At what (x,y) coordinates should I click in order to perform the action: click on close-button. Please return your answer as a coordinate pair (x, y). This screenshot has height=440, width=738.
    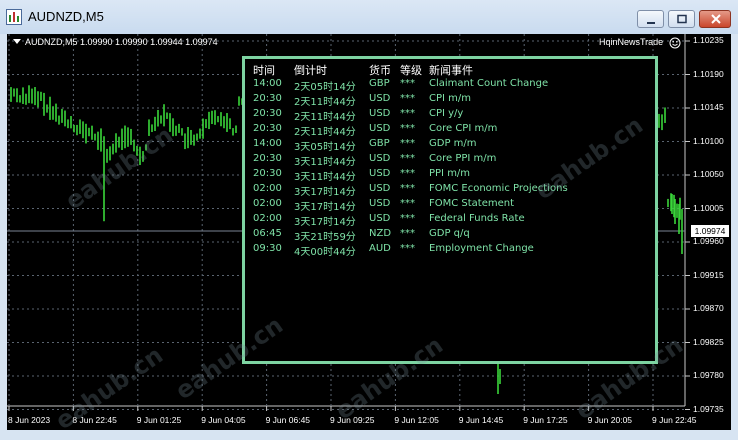
    Looking at the image, I should click on (715, 19).